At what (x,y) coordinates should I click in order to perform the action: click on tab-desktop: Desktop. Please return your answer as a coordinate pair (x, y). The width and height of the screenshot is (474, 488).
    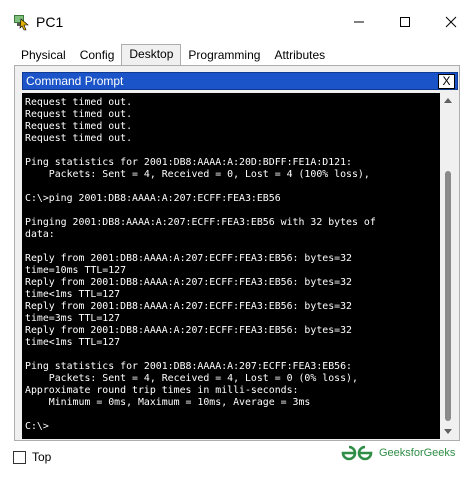
    Looking at the image, I should click on (151, 55).